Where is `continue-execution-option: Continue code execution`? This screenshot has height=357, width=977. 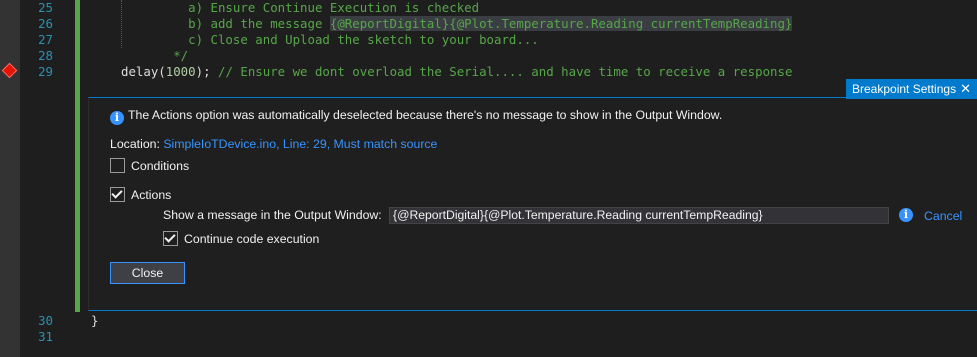
continue-execution-option: Continue code execution is located at coordinates (241, 238).